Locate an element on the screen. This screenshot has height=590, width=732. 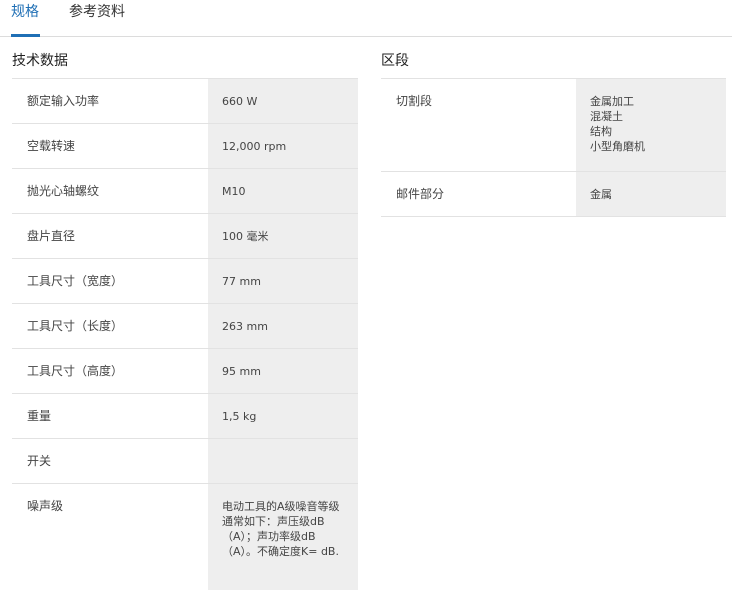
segment-value-line: 小型角磨机 is located at coordinates (617, 146).